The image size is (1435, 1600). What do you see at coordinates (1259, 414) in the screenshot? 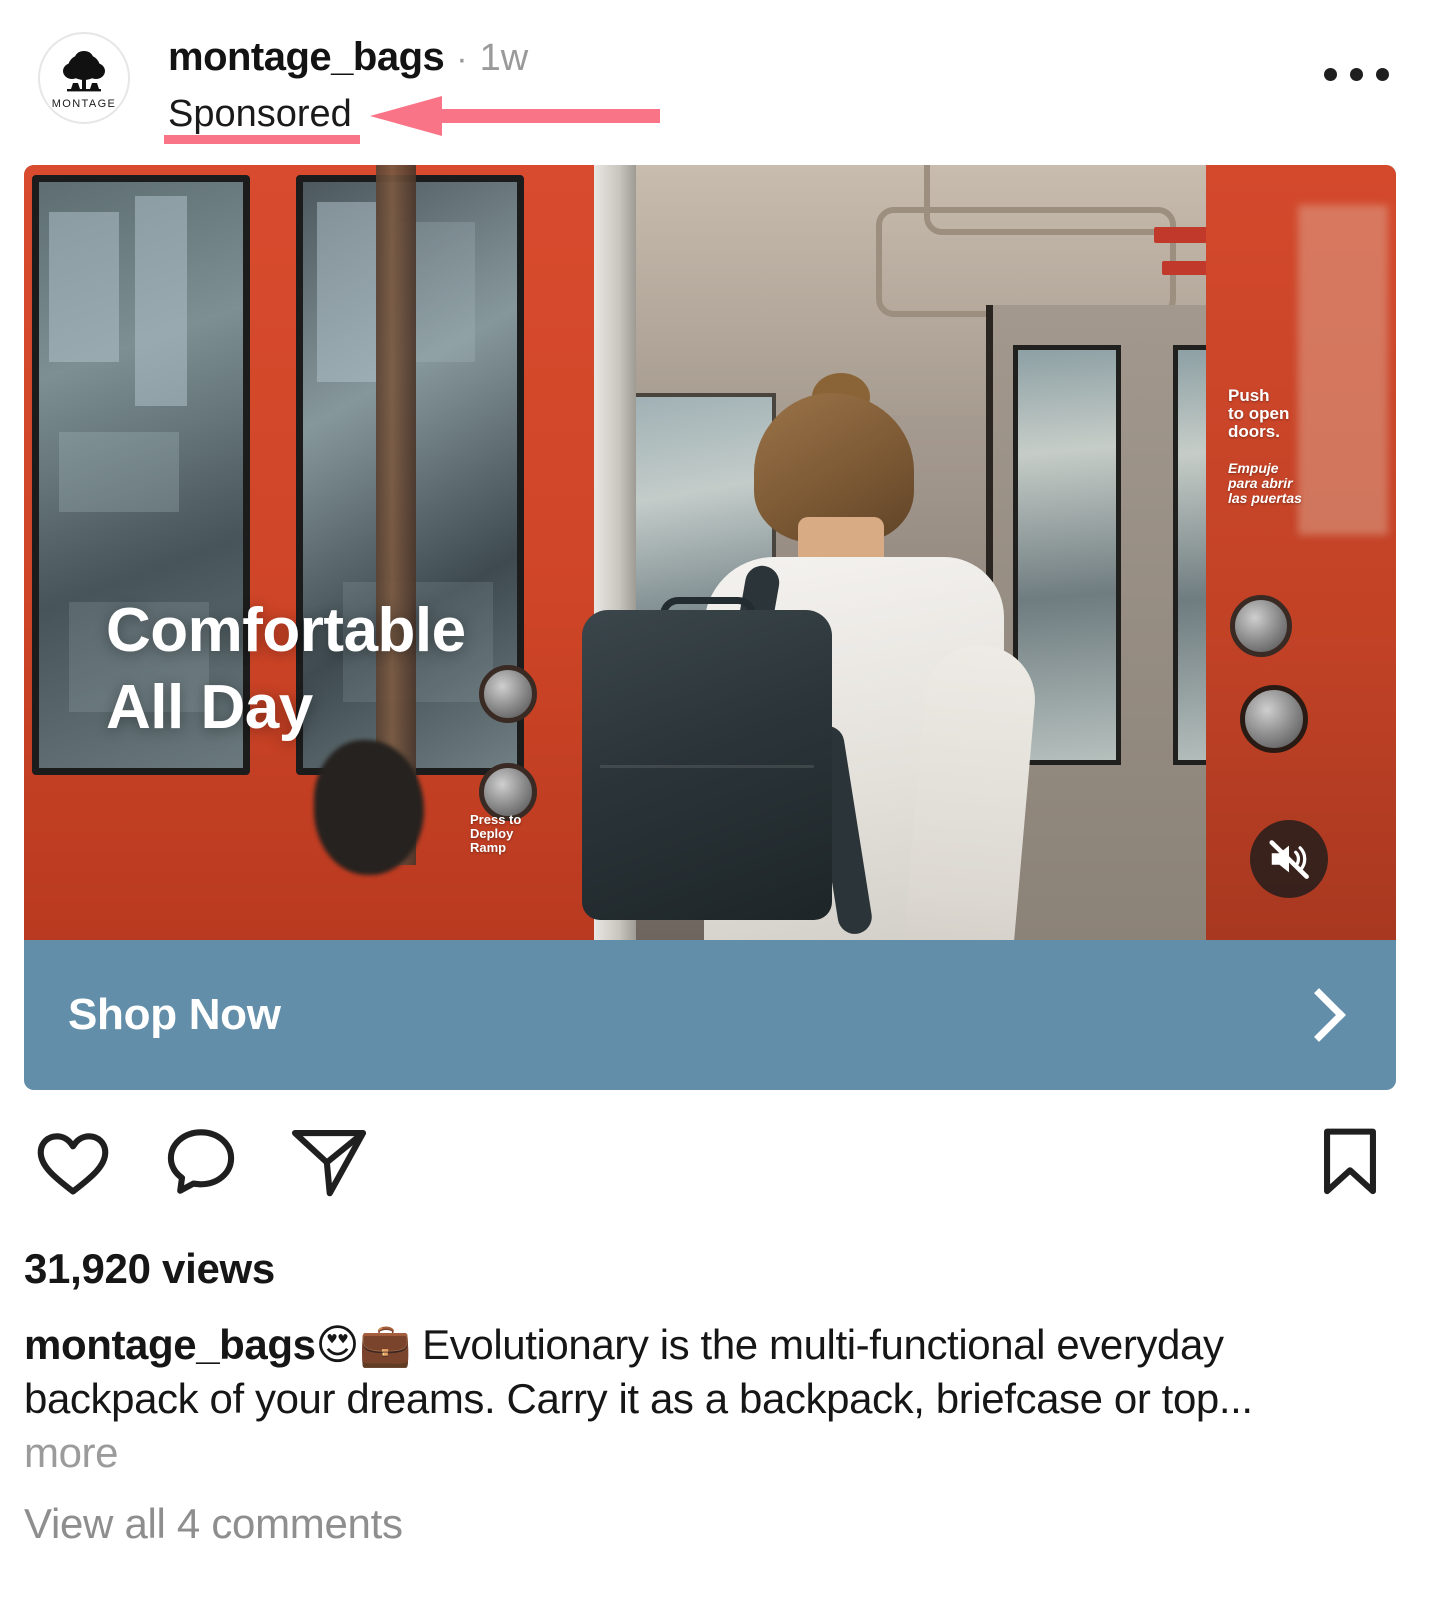
I see `door-sign-en: Push to open doors.` at bounding box center [1259, 414].